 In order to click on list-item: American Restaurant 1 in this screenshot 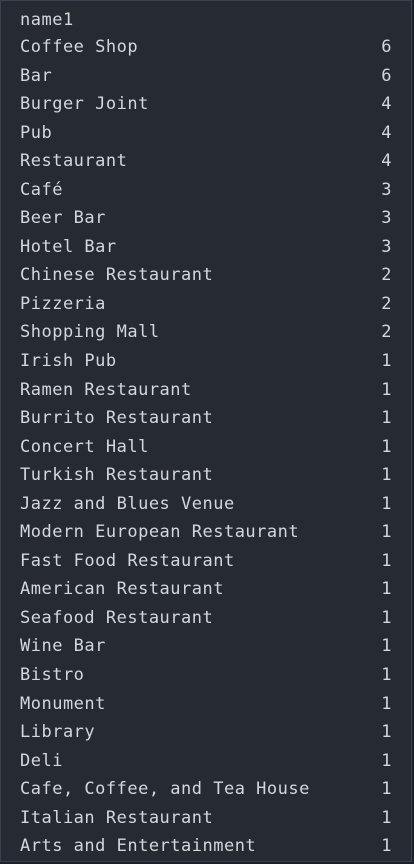, I will do `click(206, 589)`.